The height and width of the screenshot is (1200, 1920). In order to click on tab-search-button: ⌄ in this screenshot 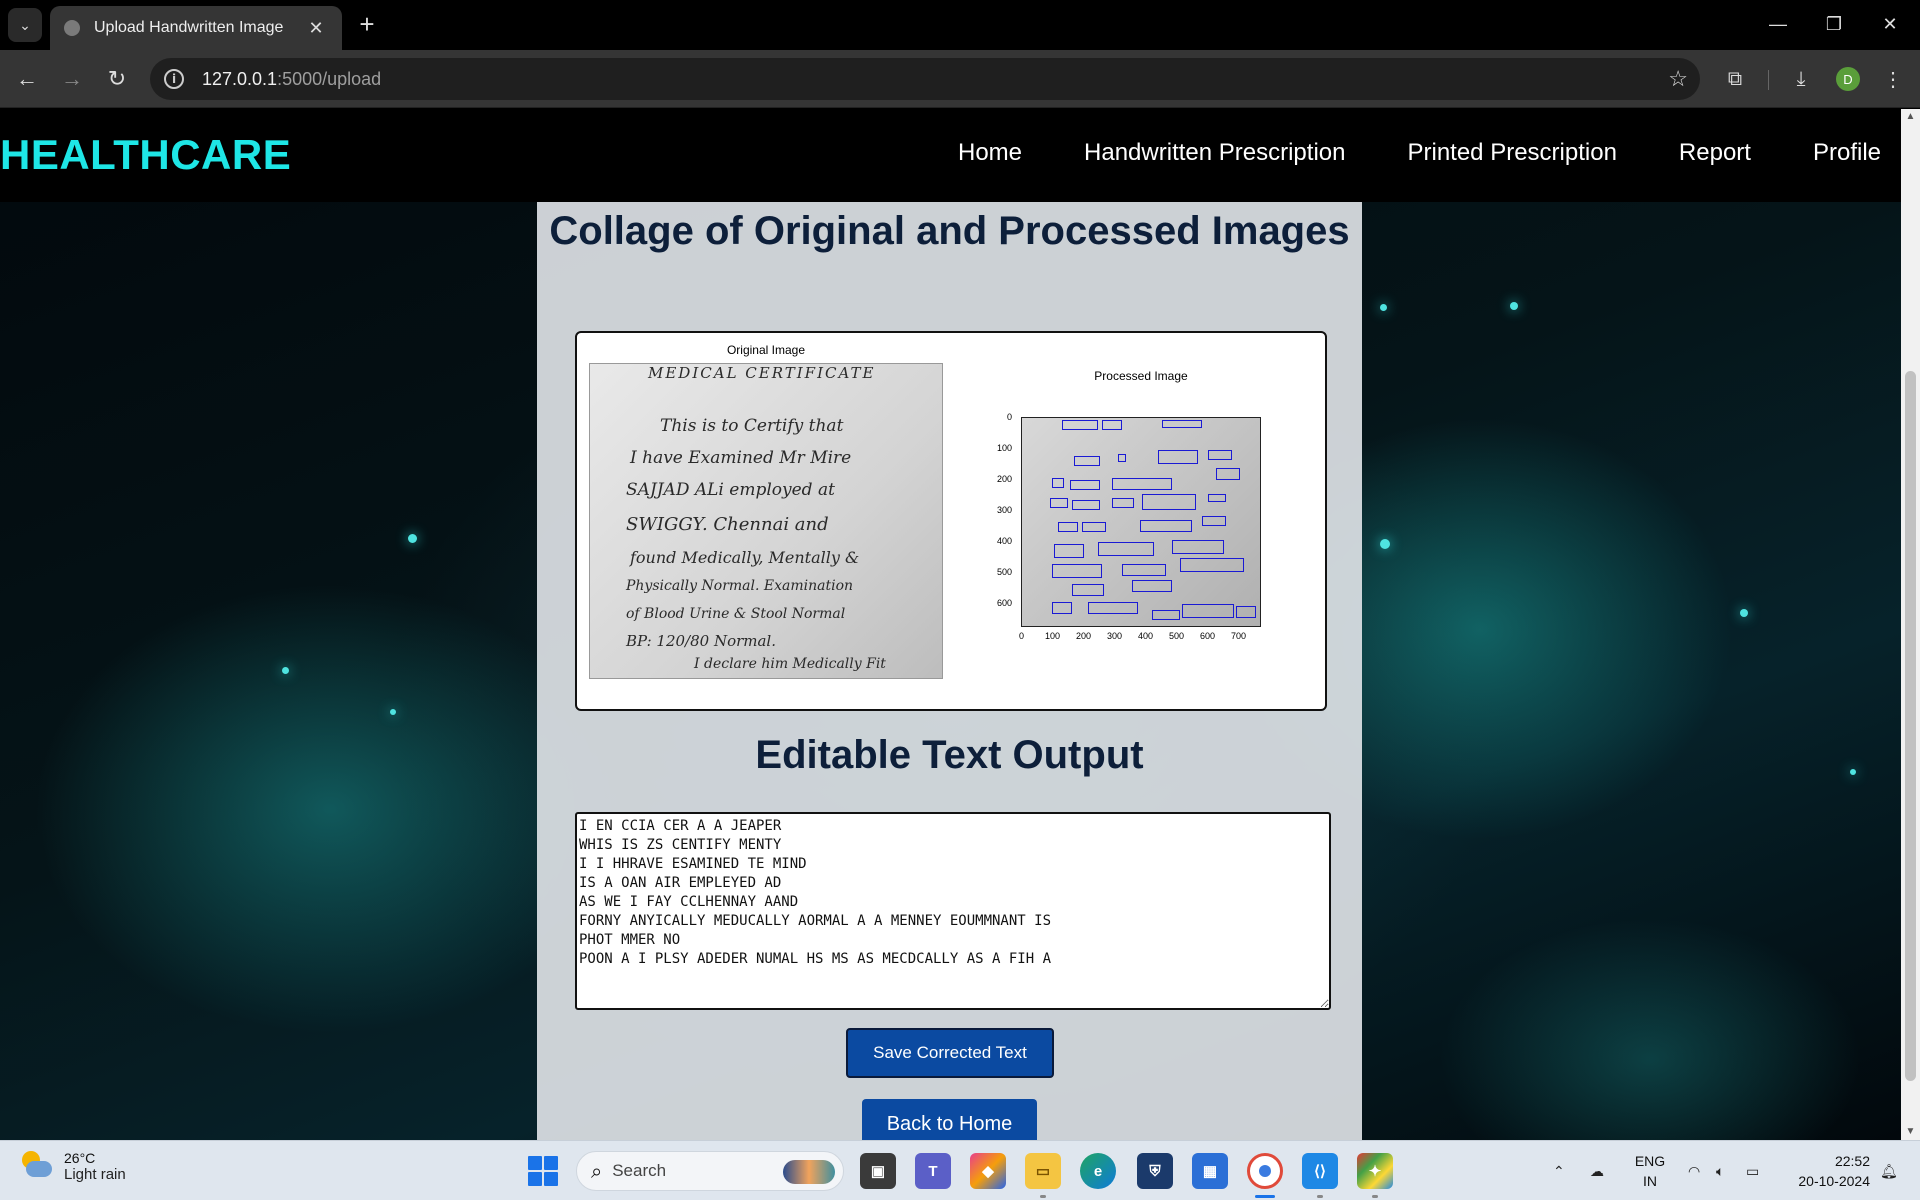, I will do `click(25, 25)`.